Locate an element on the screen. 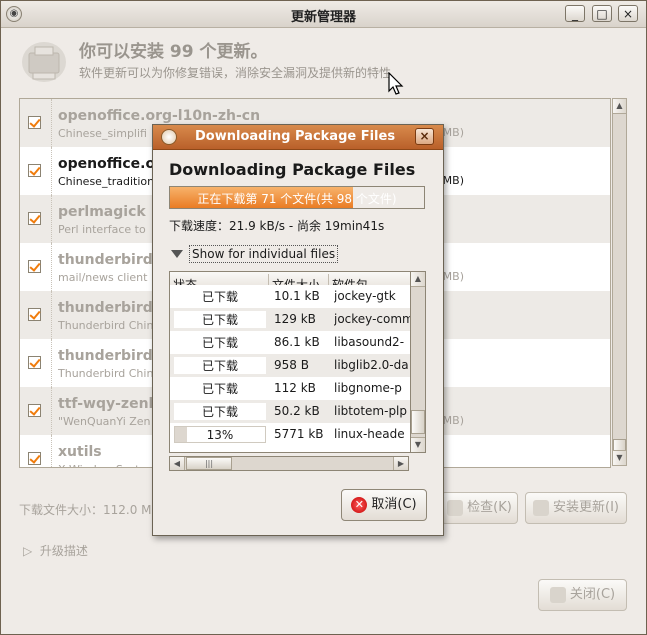 The height and width of the screenshot is (635, 647). scrollbar-thumb is located at coordinates (418, 422).